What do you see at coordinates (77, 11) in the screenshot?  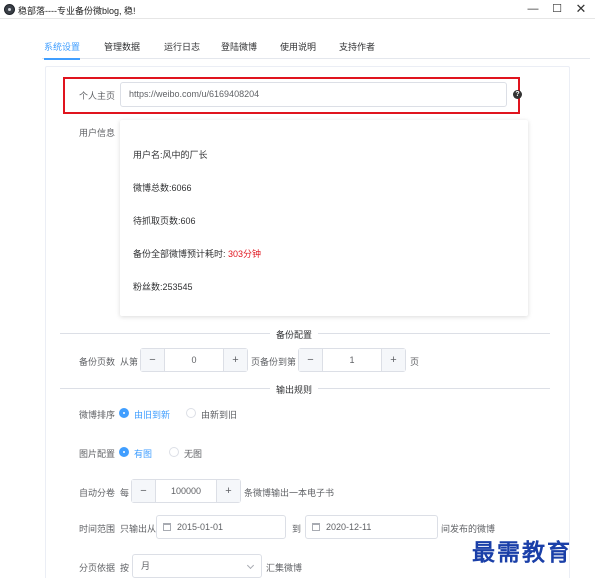 I see `window-title: 稳部落----专业备份微blog, 稳!` at bounding box center [77, 11].